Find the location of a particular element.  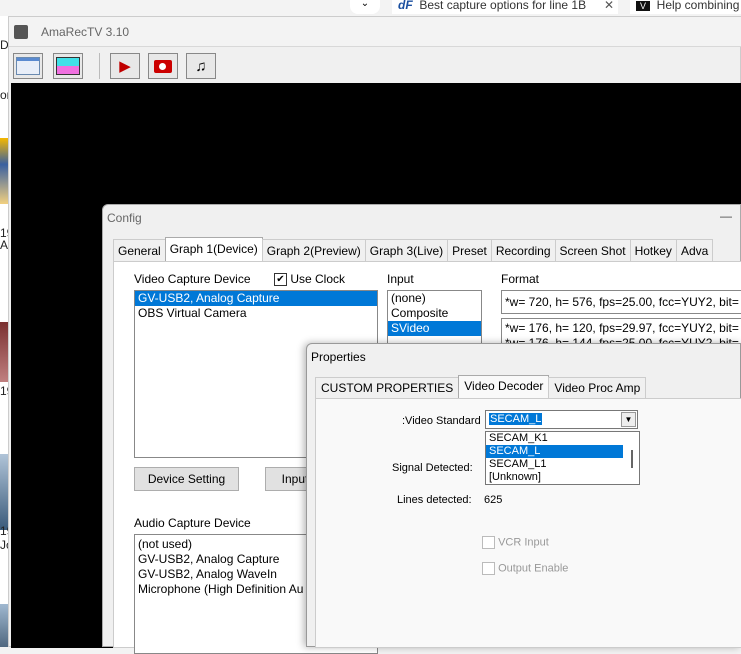

record-icon: ▶ is located at coordinates (125, 66).